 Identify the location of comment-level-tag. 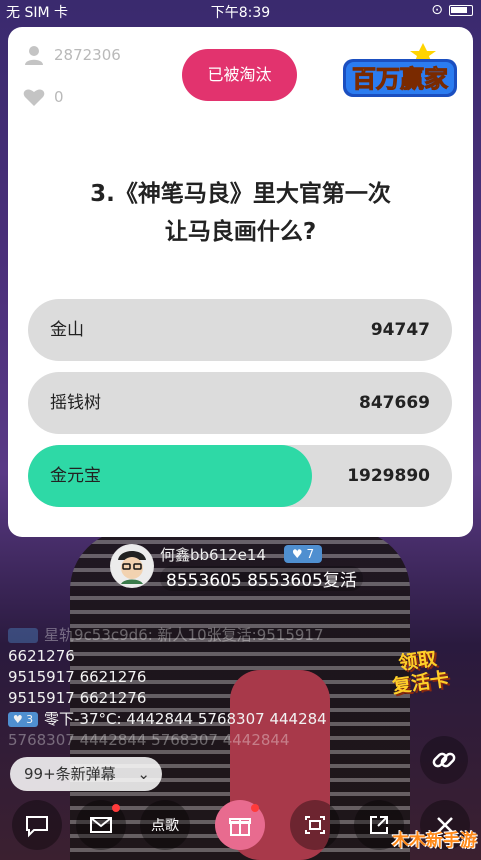
(23, 635).